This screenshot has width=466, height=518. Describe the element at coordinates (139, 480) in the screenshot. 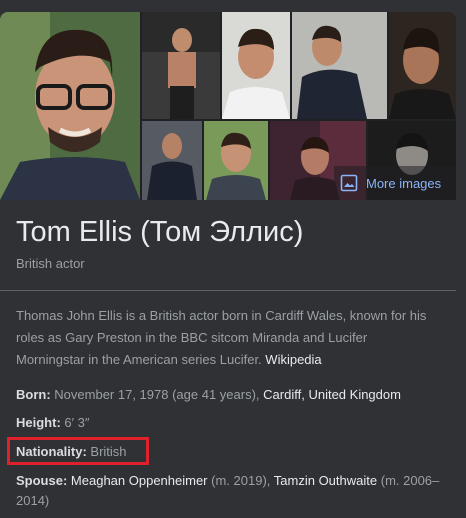

I see `spouse-link-1: Meaghan Oppenheimer` at that location.